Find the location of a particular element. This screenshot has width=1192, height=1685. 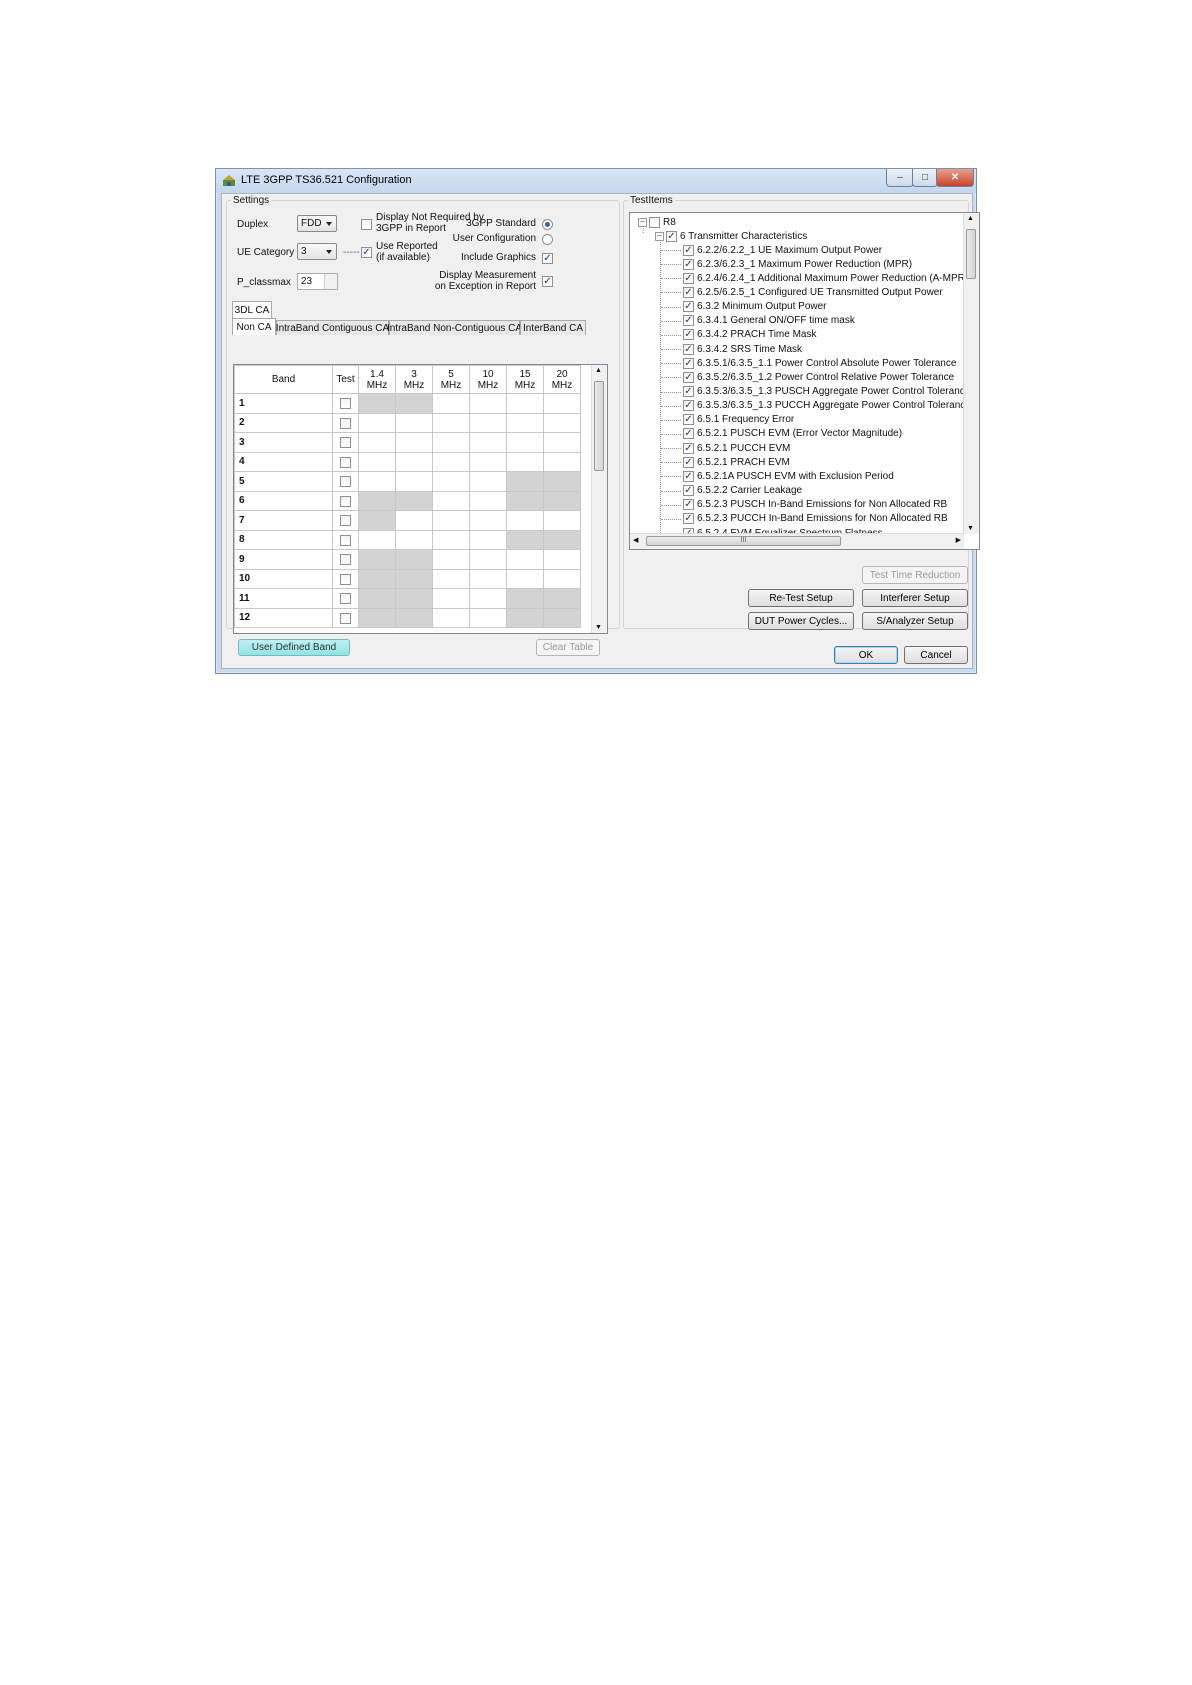

tree-item: ✓ 6.5.2.2 Carrier Leakage is located at coordinates (731, 491).